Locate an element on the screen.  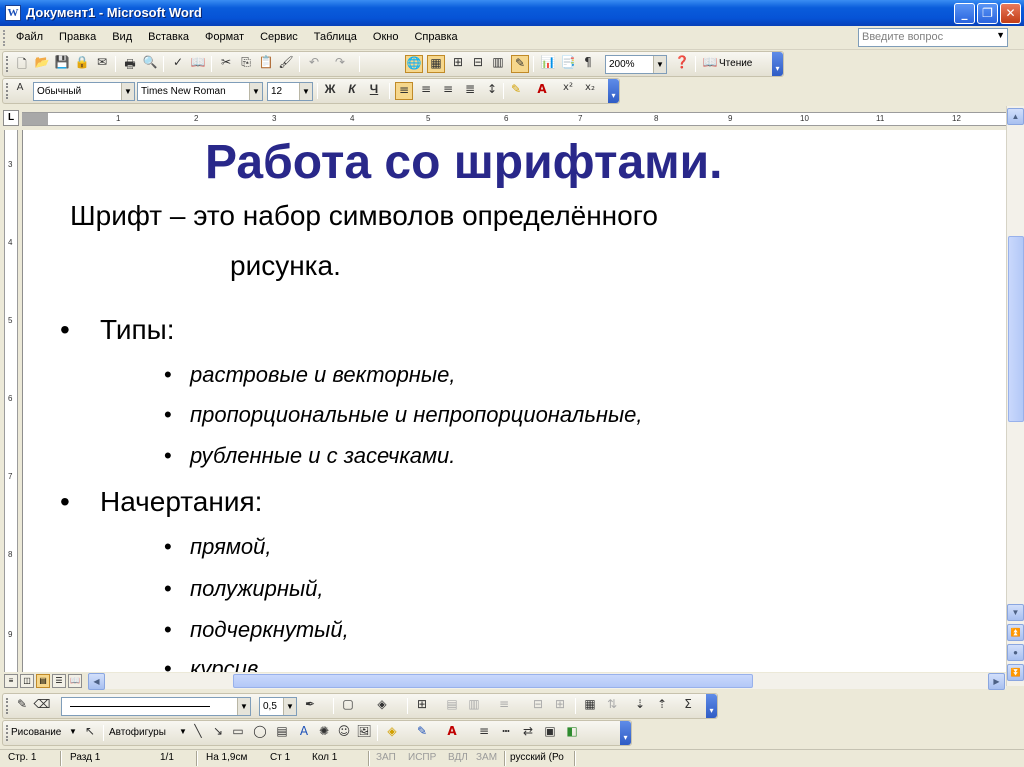
tab-selector: L is located at coordinates (11, 118).